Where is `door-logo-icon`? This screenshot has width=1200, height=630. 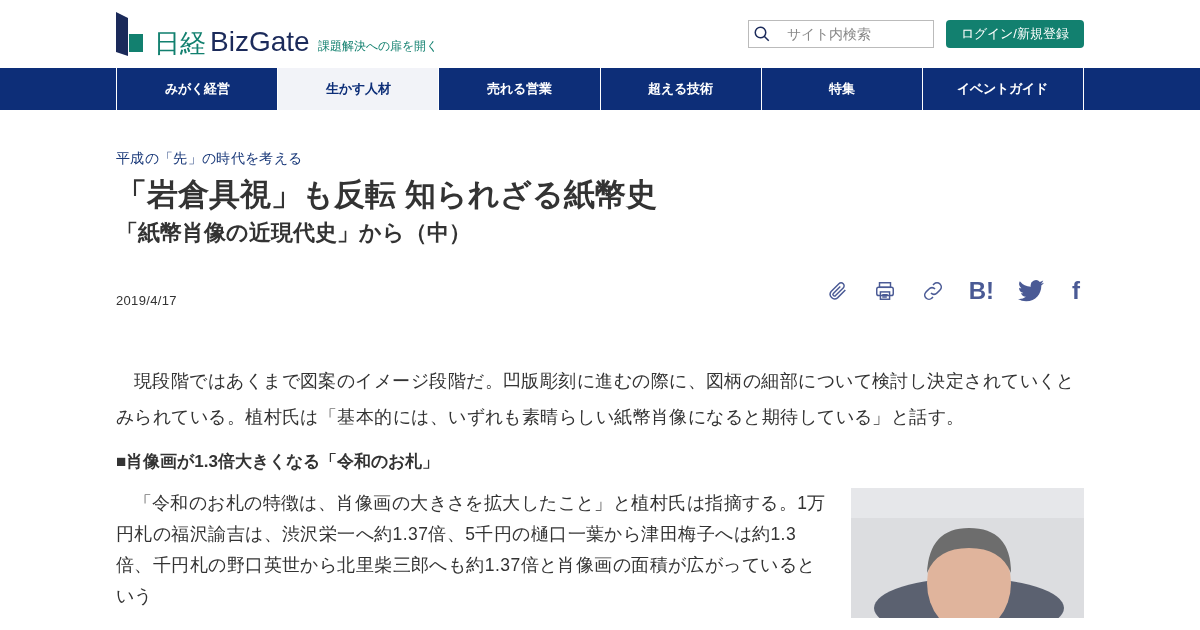
door-logo-icon is located at coordinates (131, 34).